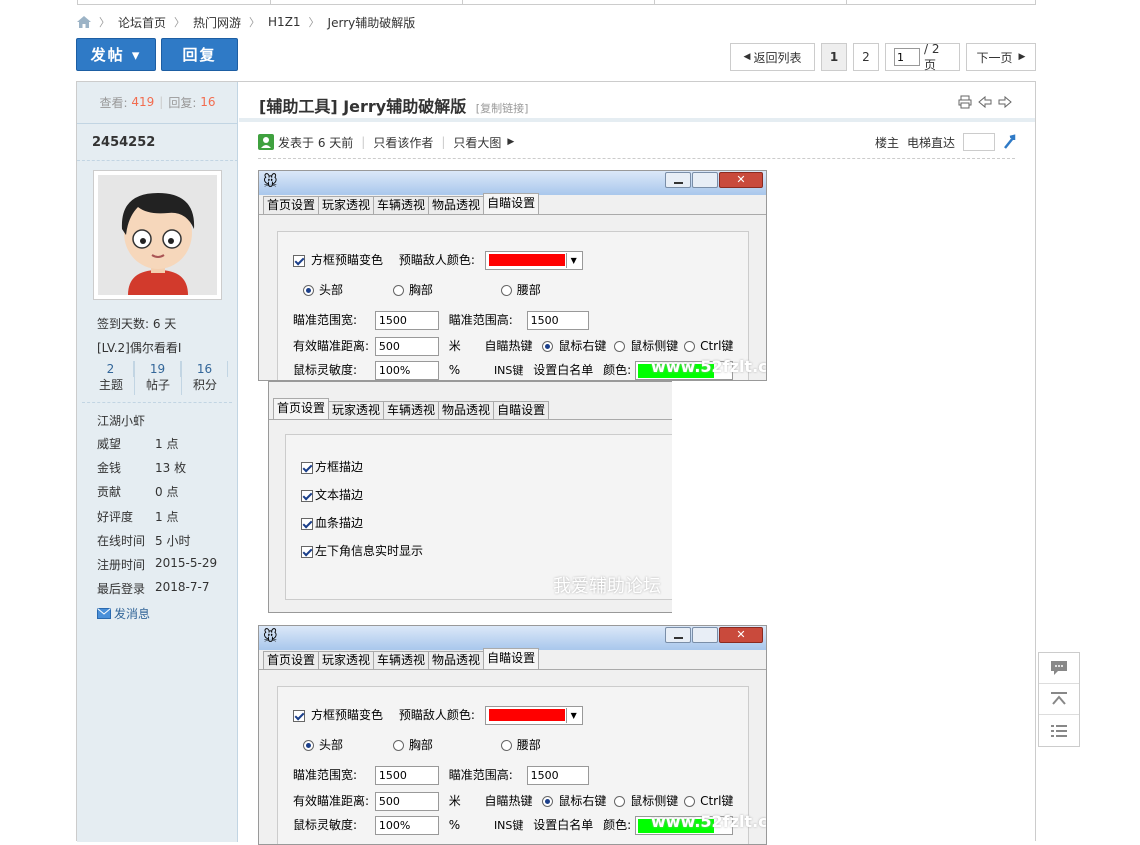 The image size is (1140, 845). Describe the element at coordinates (636, 158) in the screenshot. I see `meta-divider` at that location.